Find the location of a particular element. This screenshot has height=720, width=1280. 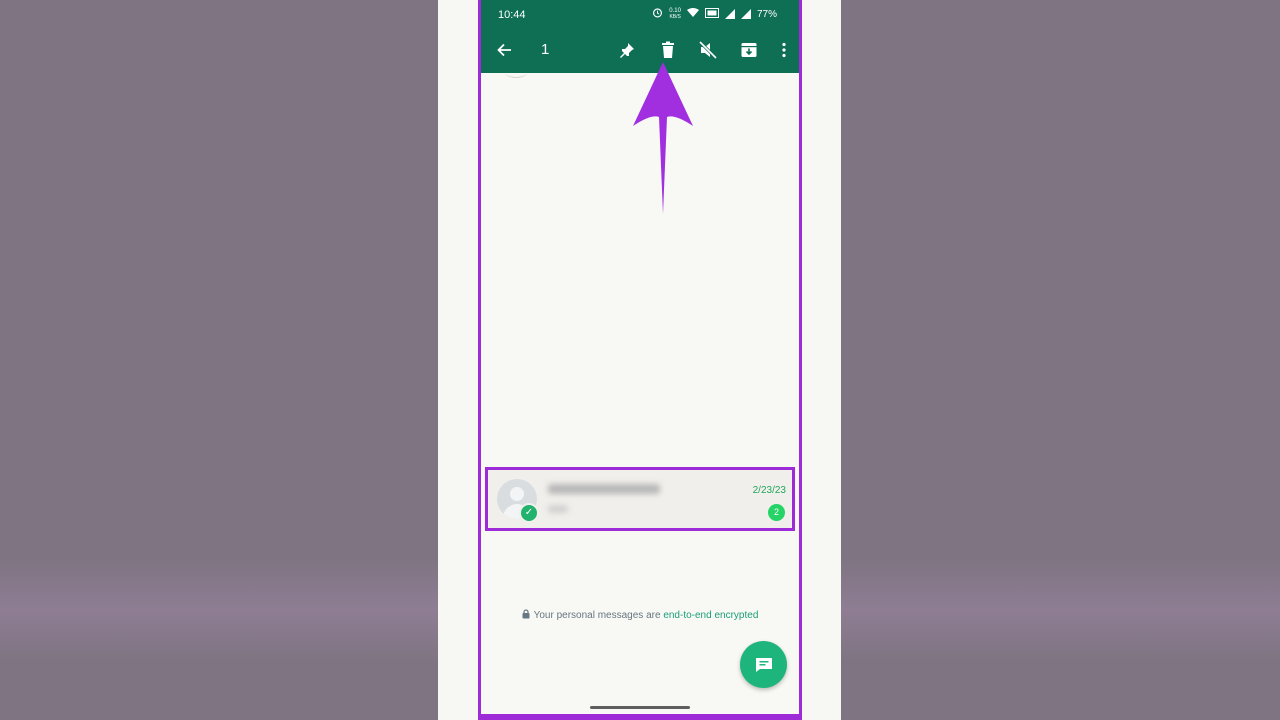

encryption-text: Your personal messages are is located at coordinates (598, 615).